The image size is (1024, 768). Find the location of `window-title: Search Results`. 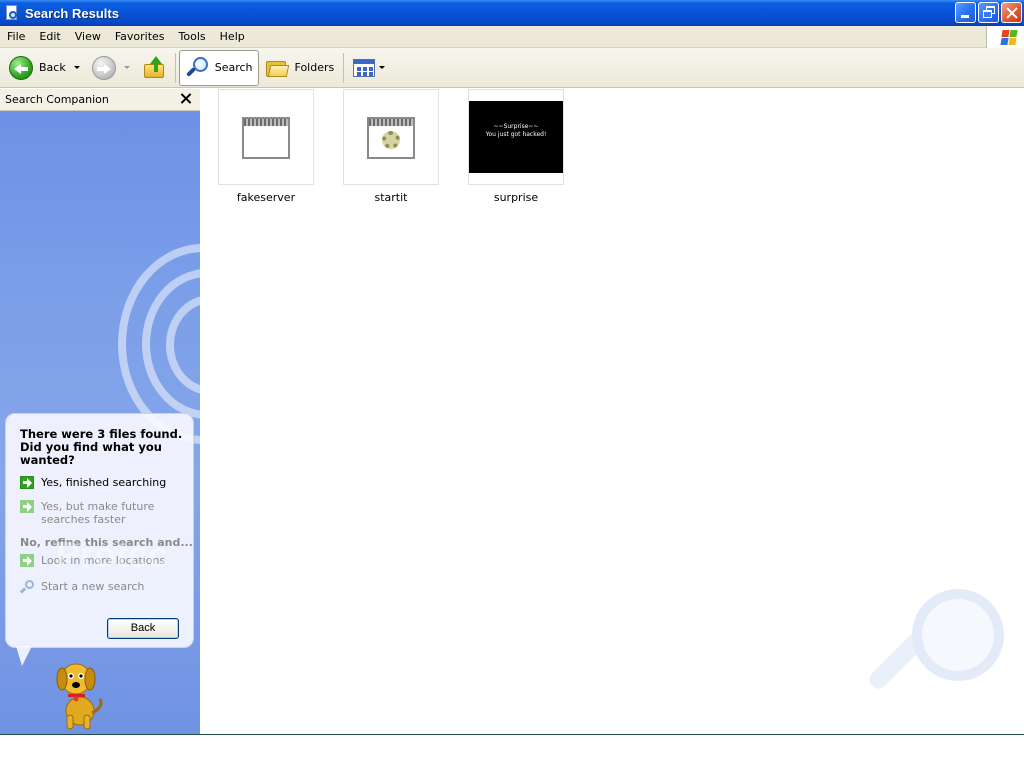

window-title: Search Results is located at coordinates (72, 13).